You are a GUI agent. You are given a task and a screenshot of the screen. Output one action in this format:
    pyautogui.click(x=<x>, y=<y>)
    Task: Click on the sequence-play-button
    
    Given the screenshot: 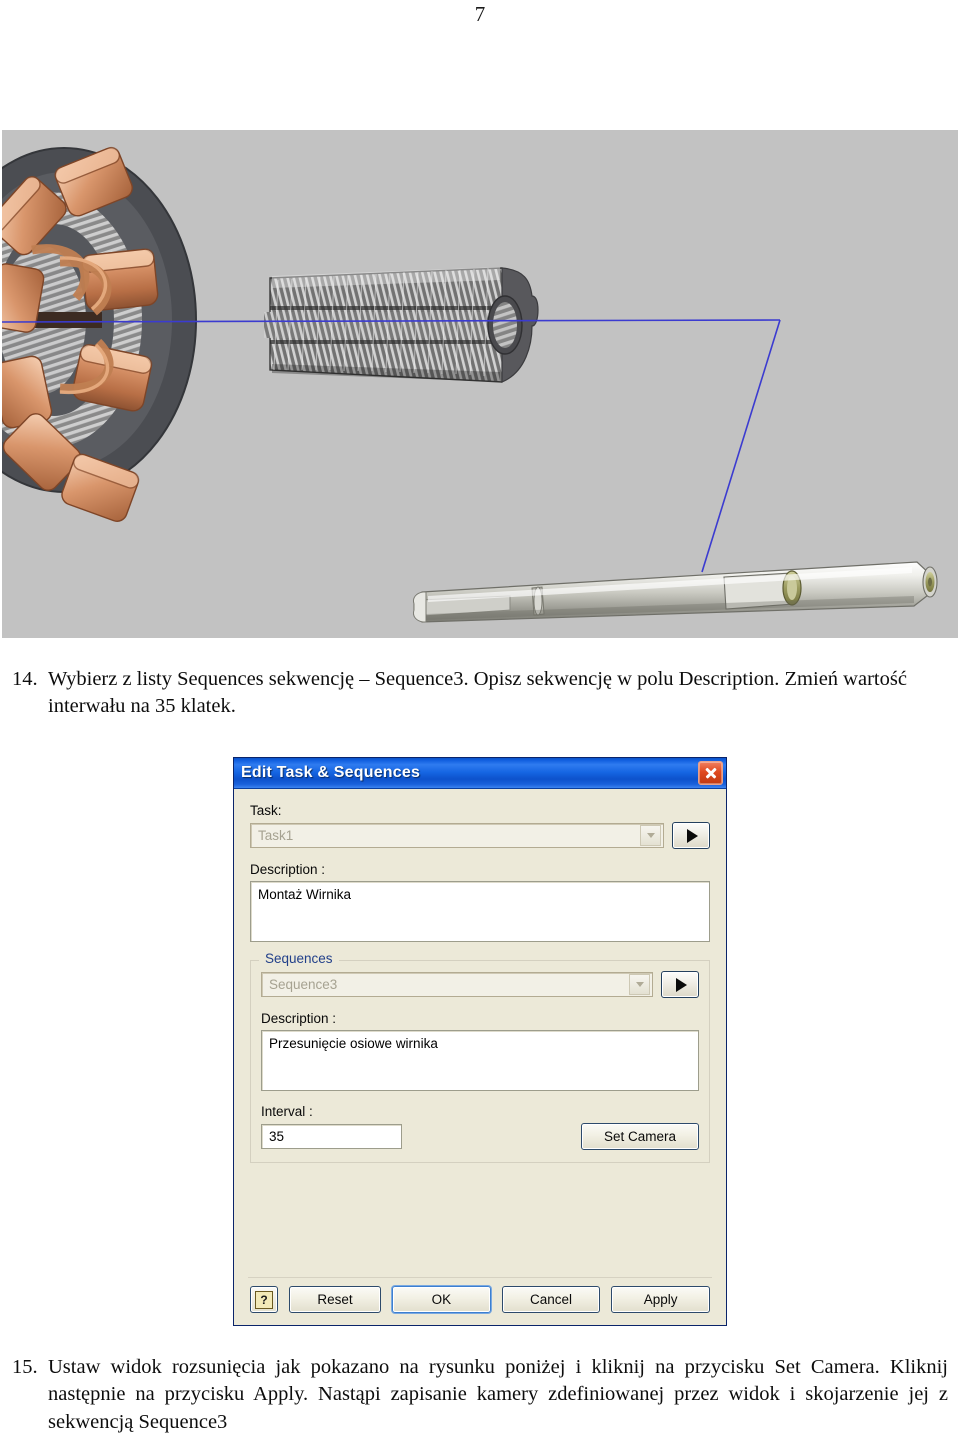 What is the action you would take?
    pyautogui.click(x=680, y=984)
    